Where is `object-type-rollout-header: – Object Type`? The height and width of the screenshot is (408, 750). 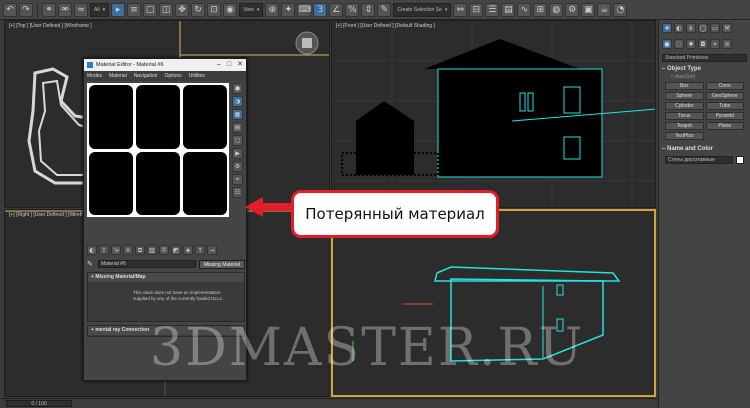 object-type-rollout-header: – Object Type is located at coordinates (704, 69).